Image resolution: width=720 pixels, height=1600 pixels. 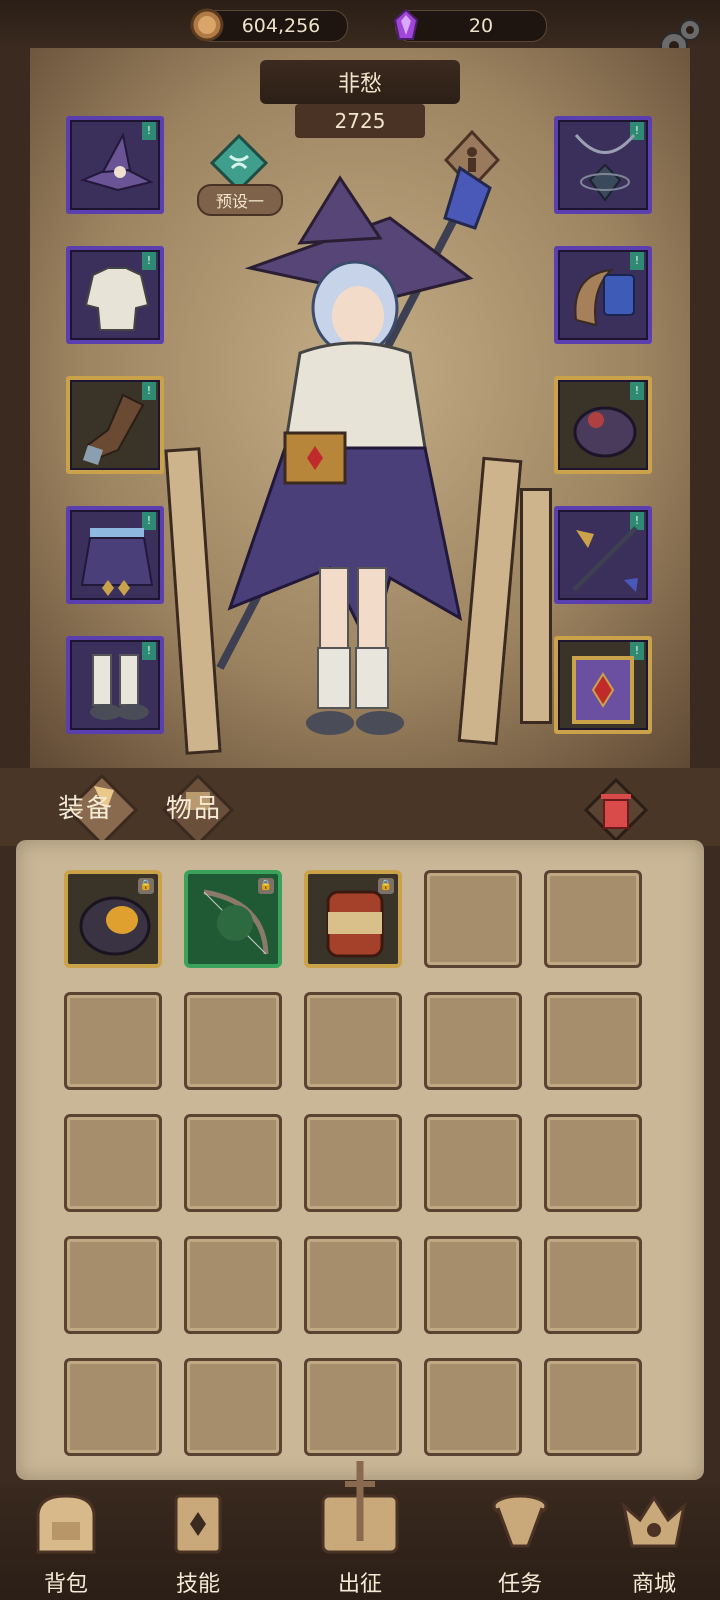 I want to click on tab-items: 物品, so click(x=194, y=806).